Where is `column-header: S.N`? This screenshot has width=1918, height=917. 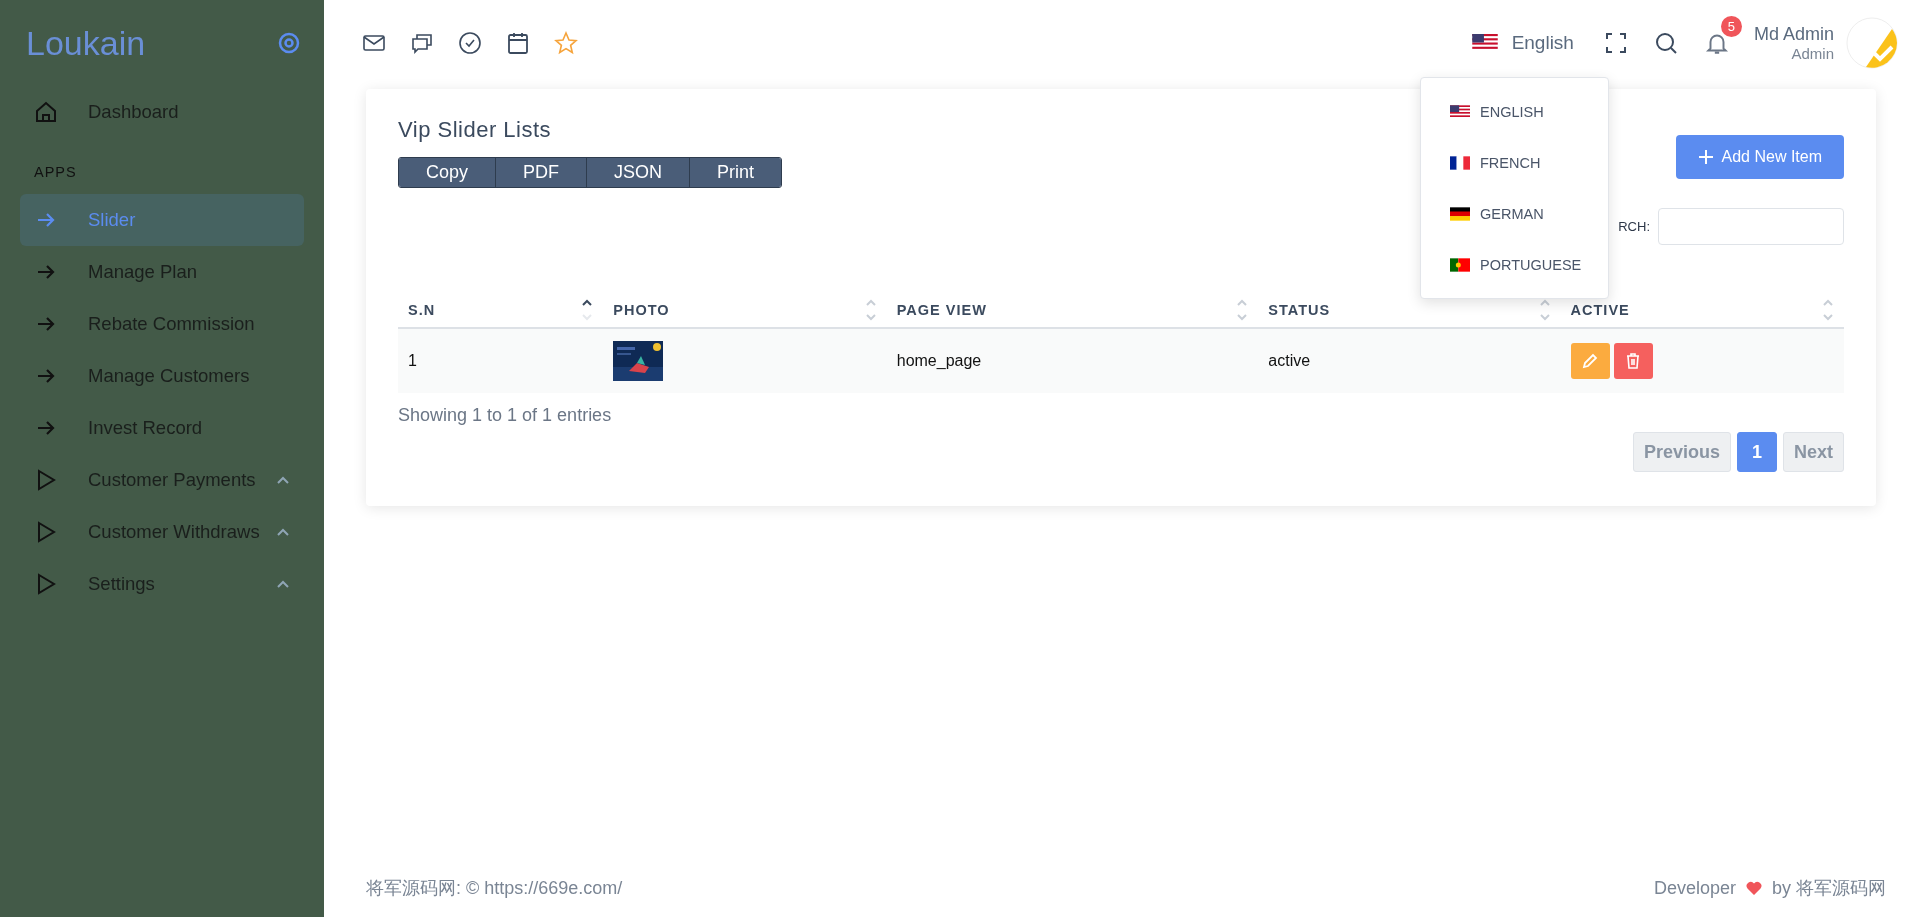
column-header: S.N is located at coordinates (422, 310).